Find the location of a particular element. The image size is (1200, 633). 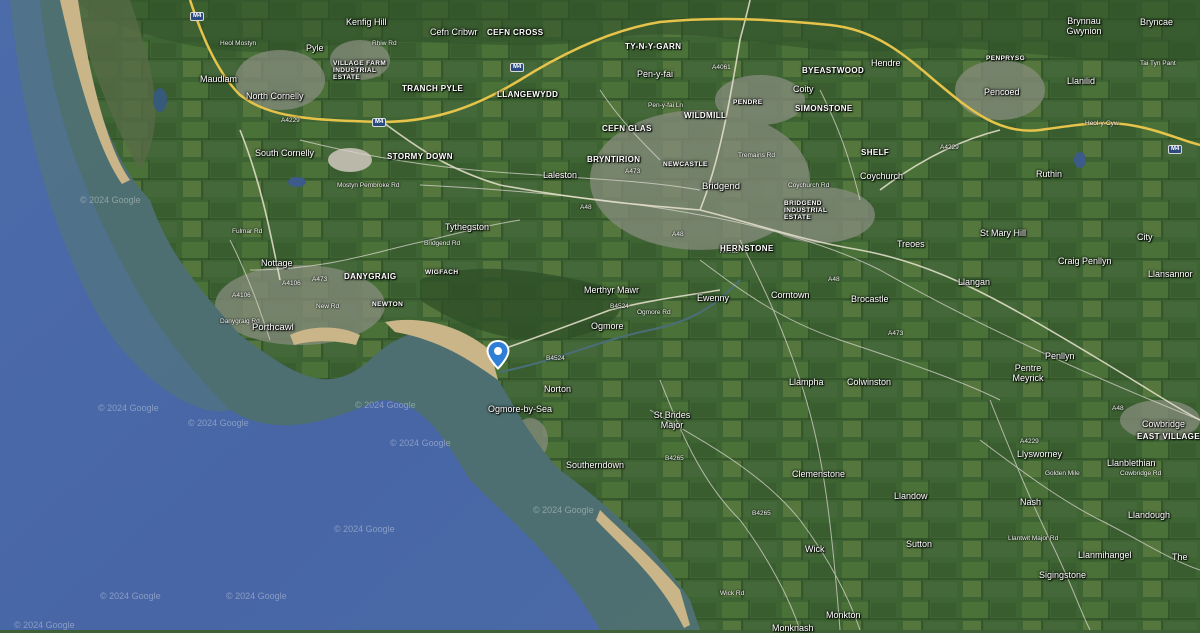

road-label: Heol Mostyn is located at coordinates (238, 43).